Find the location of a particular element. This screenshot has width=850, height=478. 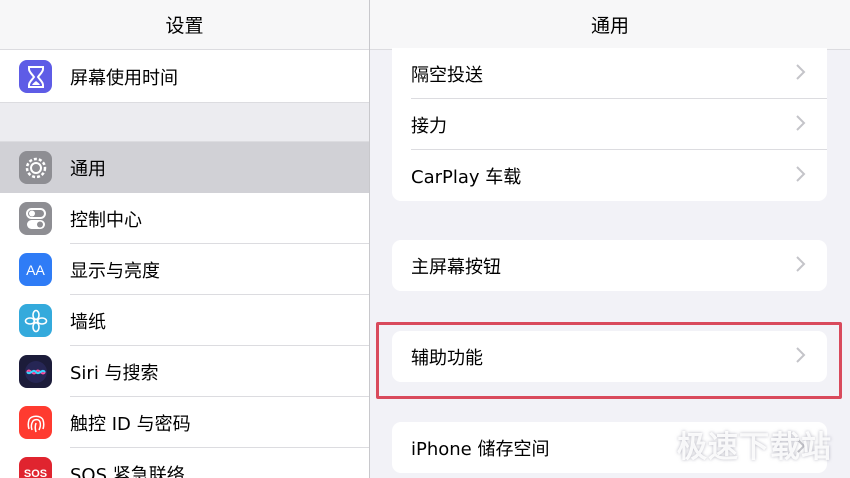

hourglass-icon is located at coordinates (35, 76).